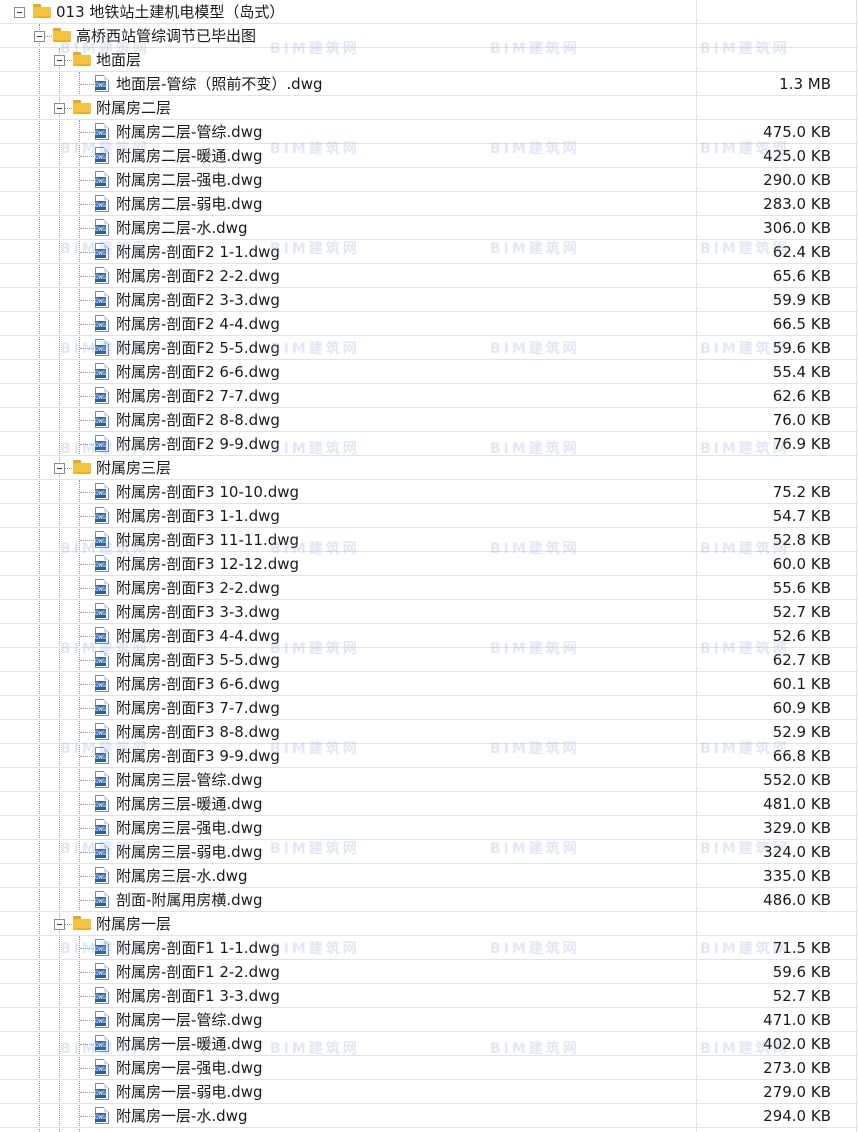 This screenshot has width=858, height=1132. What do you see at coordinates (189, 1068) in the screenshot?
I see `file-name: 附属房一层-强电.dwg` at bounding box center [189, 1068].